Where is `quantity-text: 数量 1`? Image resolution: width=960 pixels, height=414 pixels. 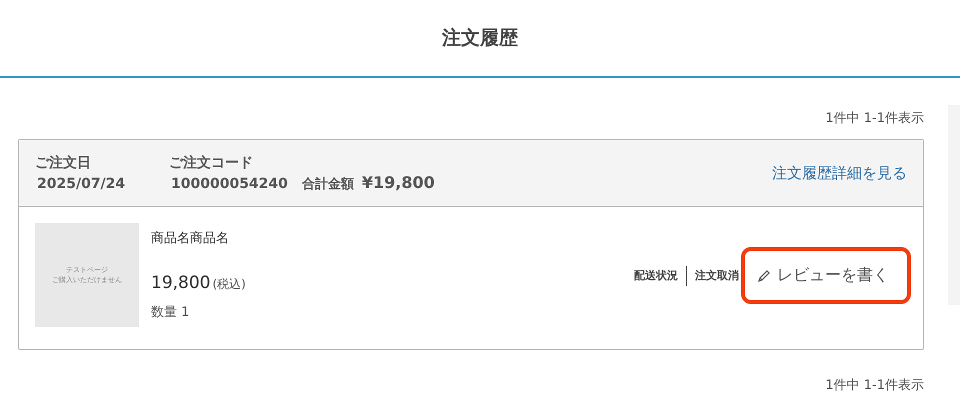
quantity-text: 数量 1 is located at coordinates (170, 312).